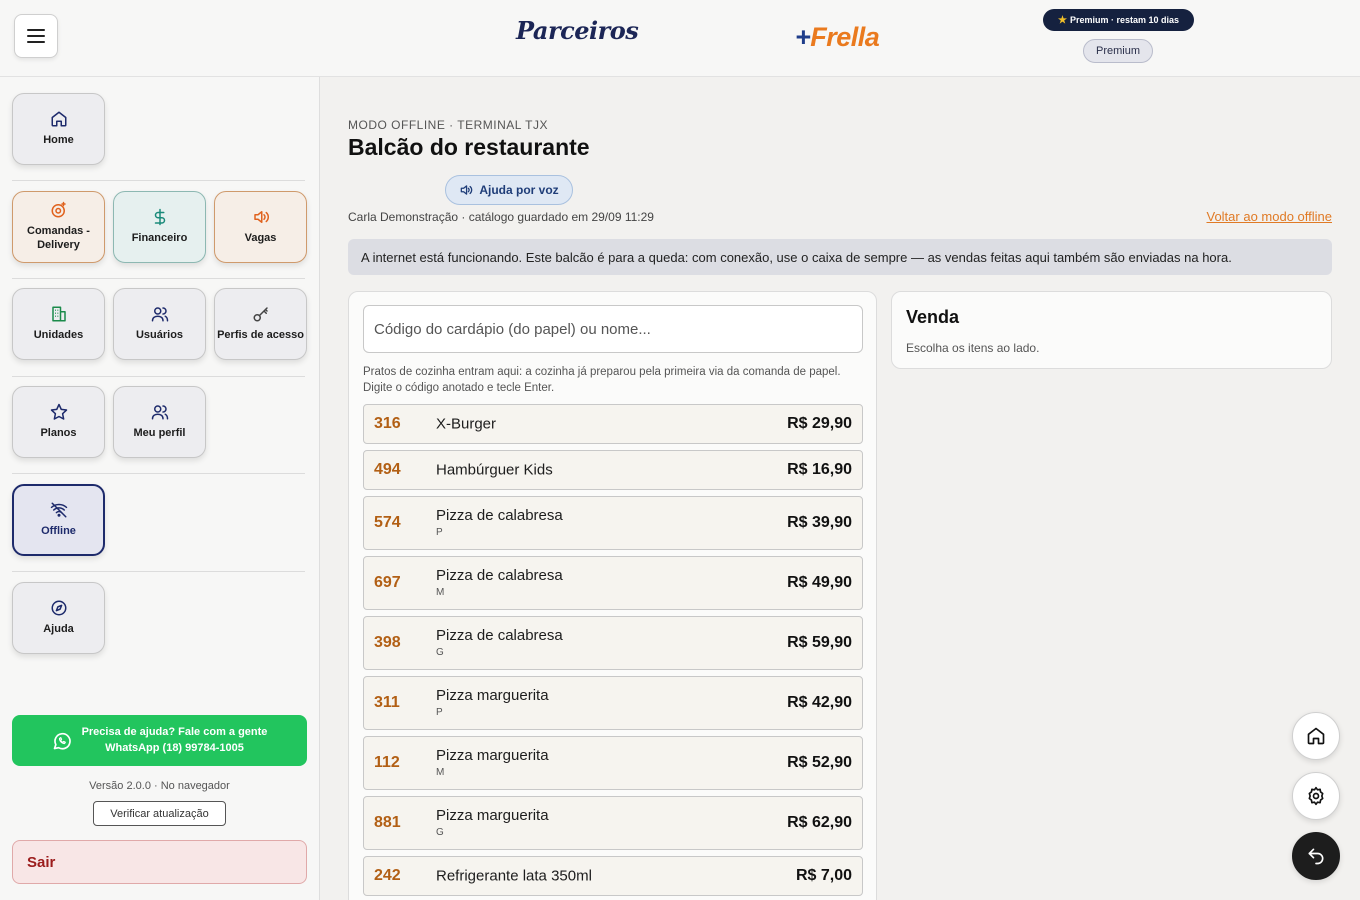 This screenshot has height=900, width=1360. I want to click on sidebar-item-unidades: Unidades, so click(58, 324).